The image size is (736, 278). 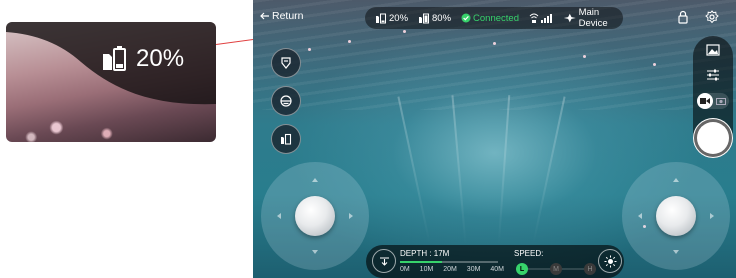 I want to click on phone-battery-value: 20%, so click(x=399, y=18).